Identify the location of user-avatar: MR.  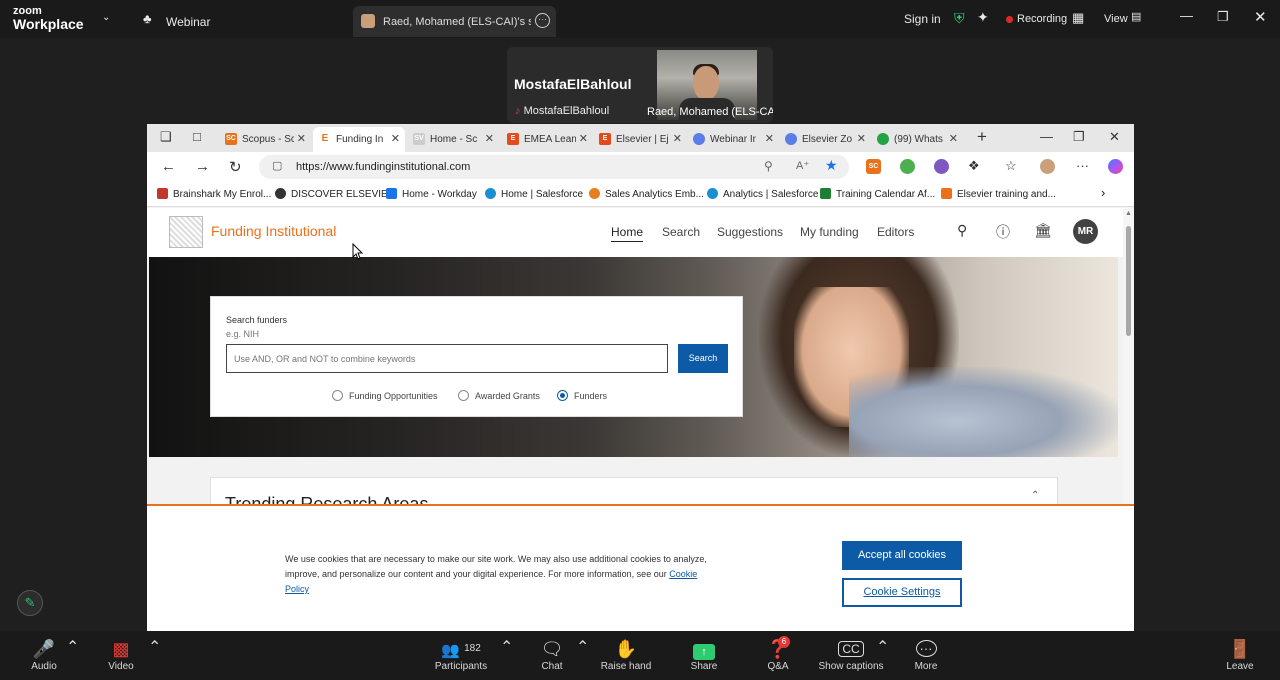
(1085, 231).